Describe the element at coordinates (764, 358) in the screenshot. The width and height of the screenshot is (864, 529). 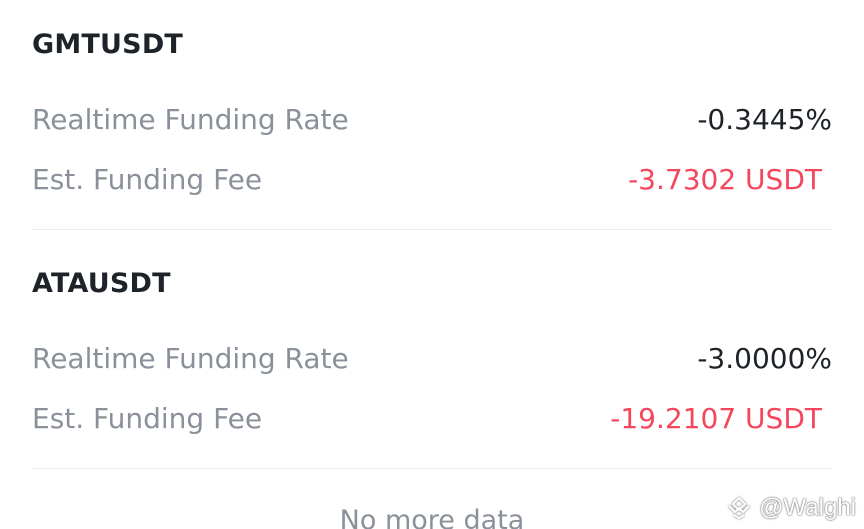
I see `funding-rate-value: -3.0000%` at that location.